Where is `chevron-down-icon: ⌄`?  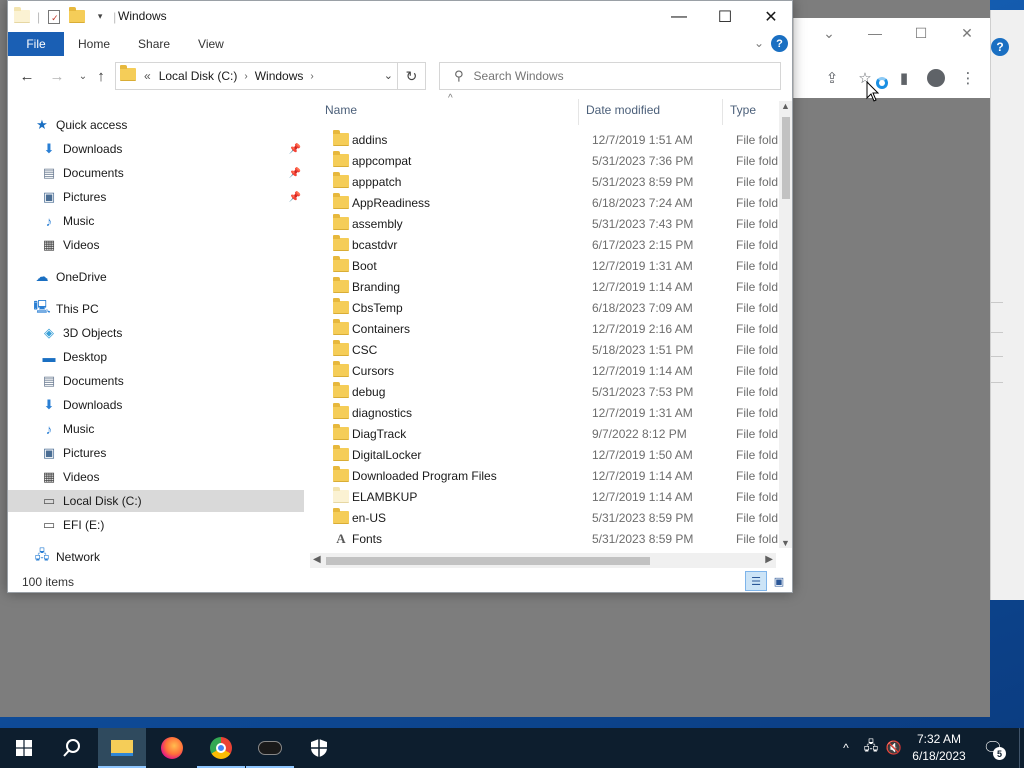 chevron-down-icon: ⌄ is located at coordinates (829, 33).